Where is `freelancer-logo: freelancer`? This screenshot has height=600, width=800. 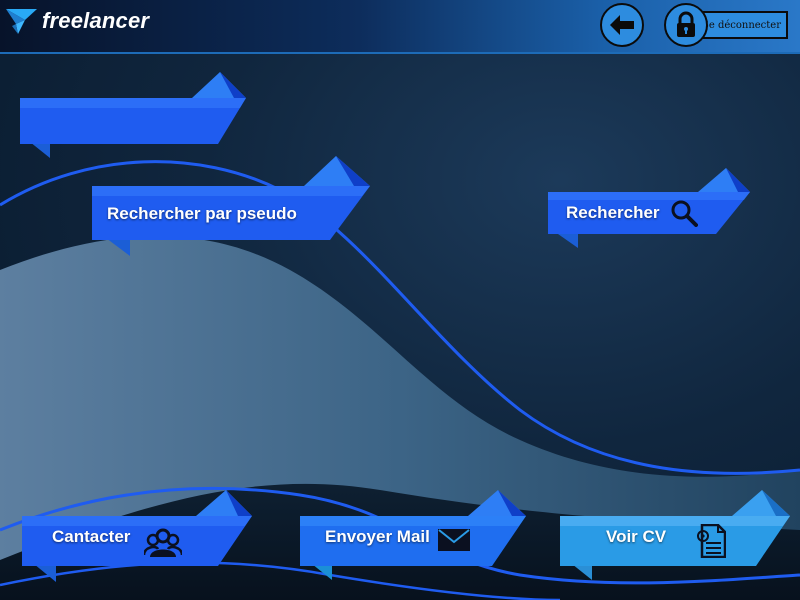 freelancer-logo: freelancer is located at coordinates (76, 21).